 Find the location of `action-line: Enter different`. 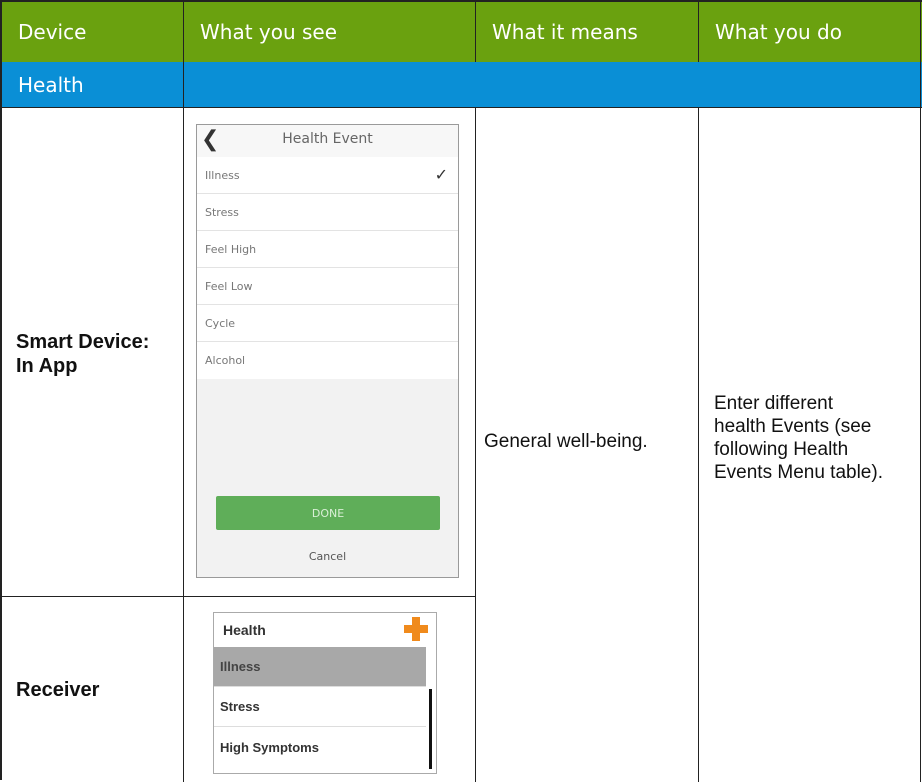

action-line: Enter different is located at coordinates (774, 403).